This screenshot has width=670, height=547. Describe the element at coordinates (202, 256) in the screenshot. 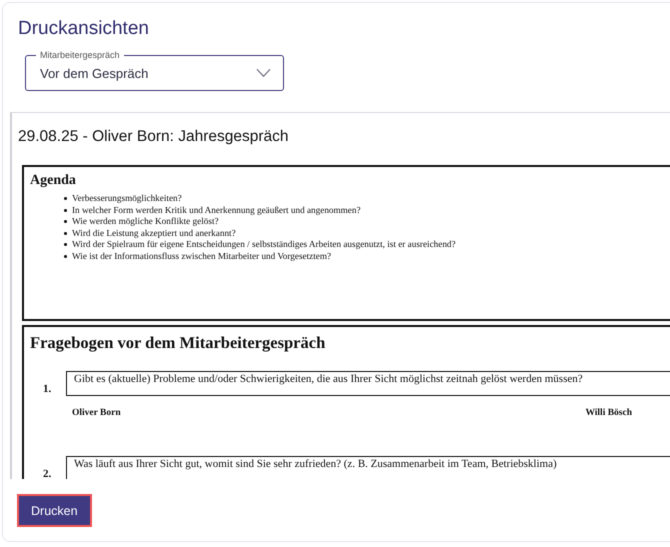

I see `agenda-item: Wie ist der Informationsfluss zwischen Mitarbeiter und Vorgesetztem?` at that location.